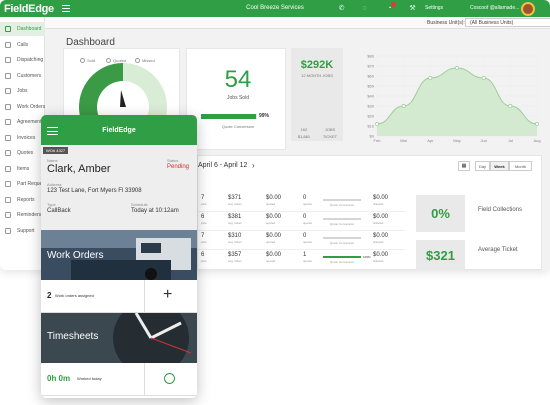  Describe the element at coordinates (235, 223) in the screenshot. I see `avg-ticket-cell-caption: avg. ticket` at that location.